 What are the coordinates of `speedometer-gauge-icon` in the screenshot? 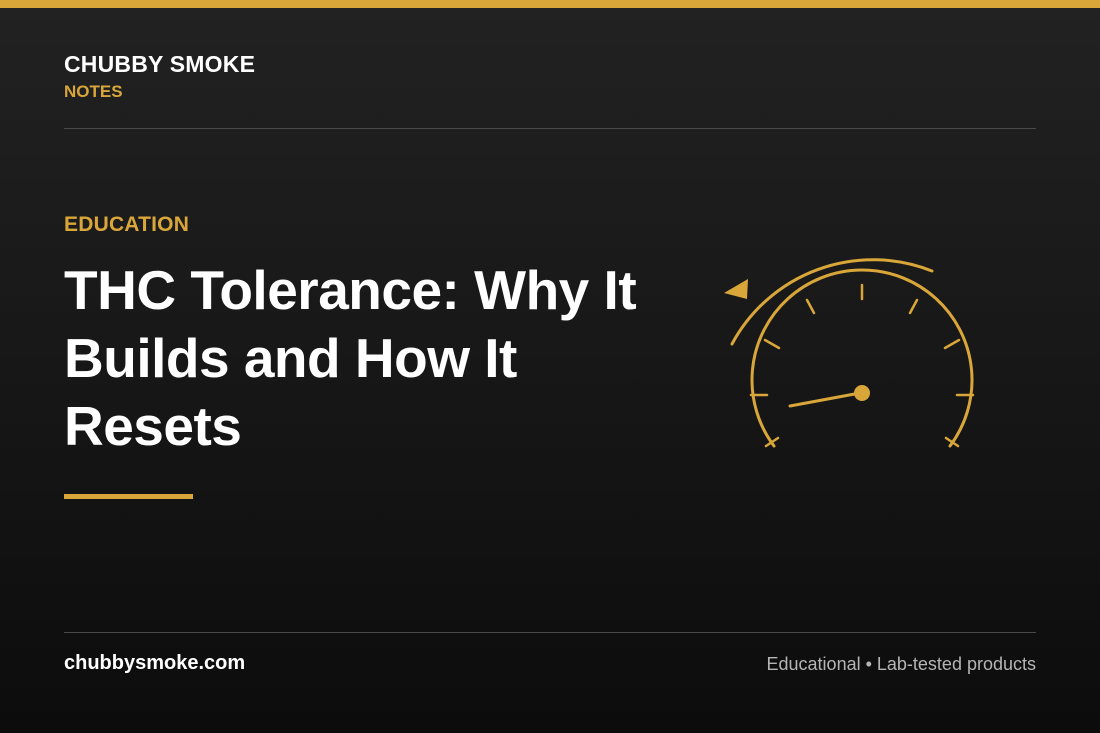 It's located at (849, 353).